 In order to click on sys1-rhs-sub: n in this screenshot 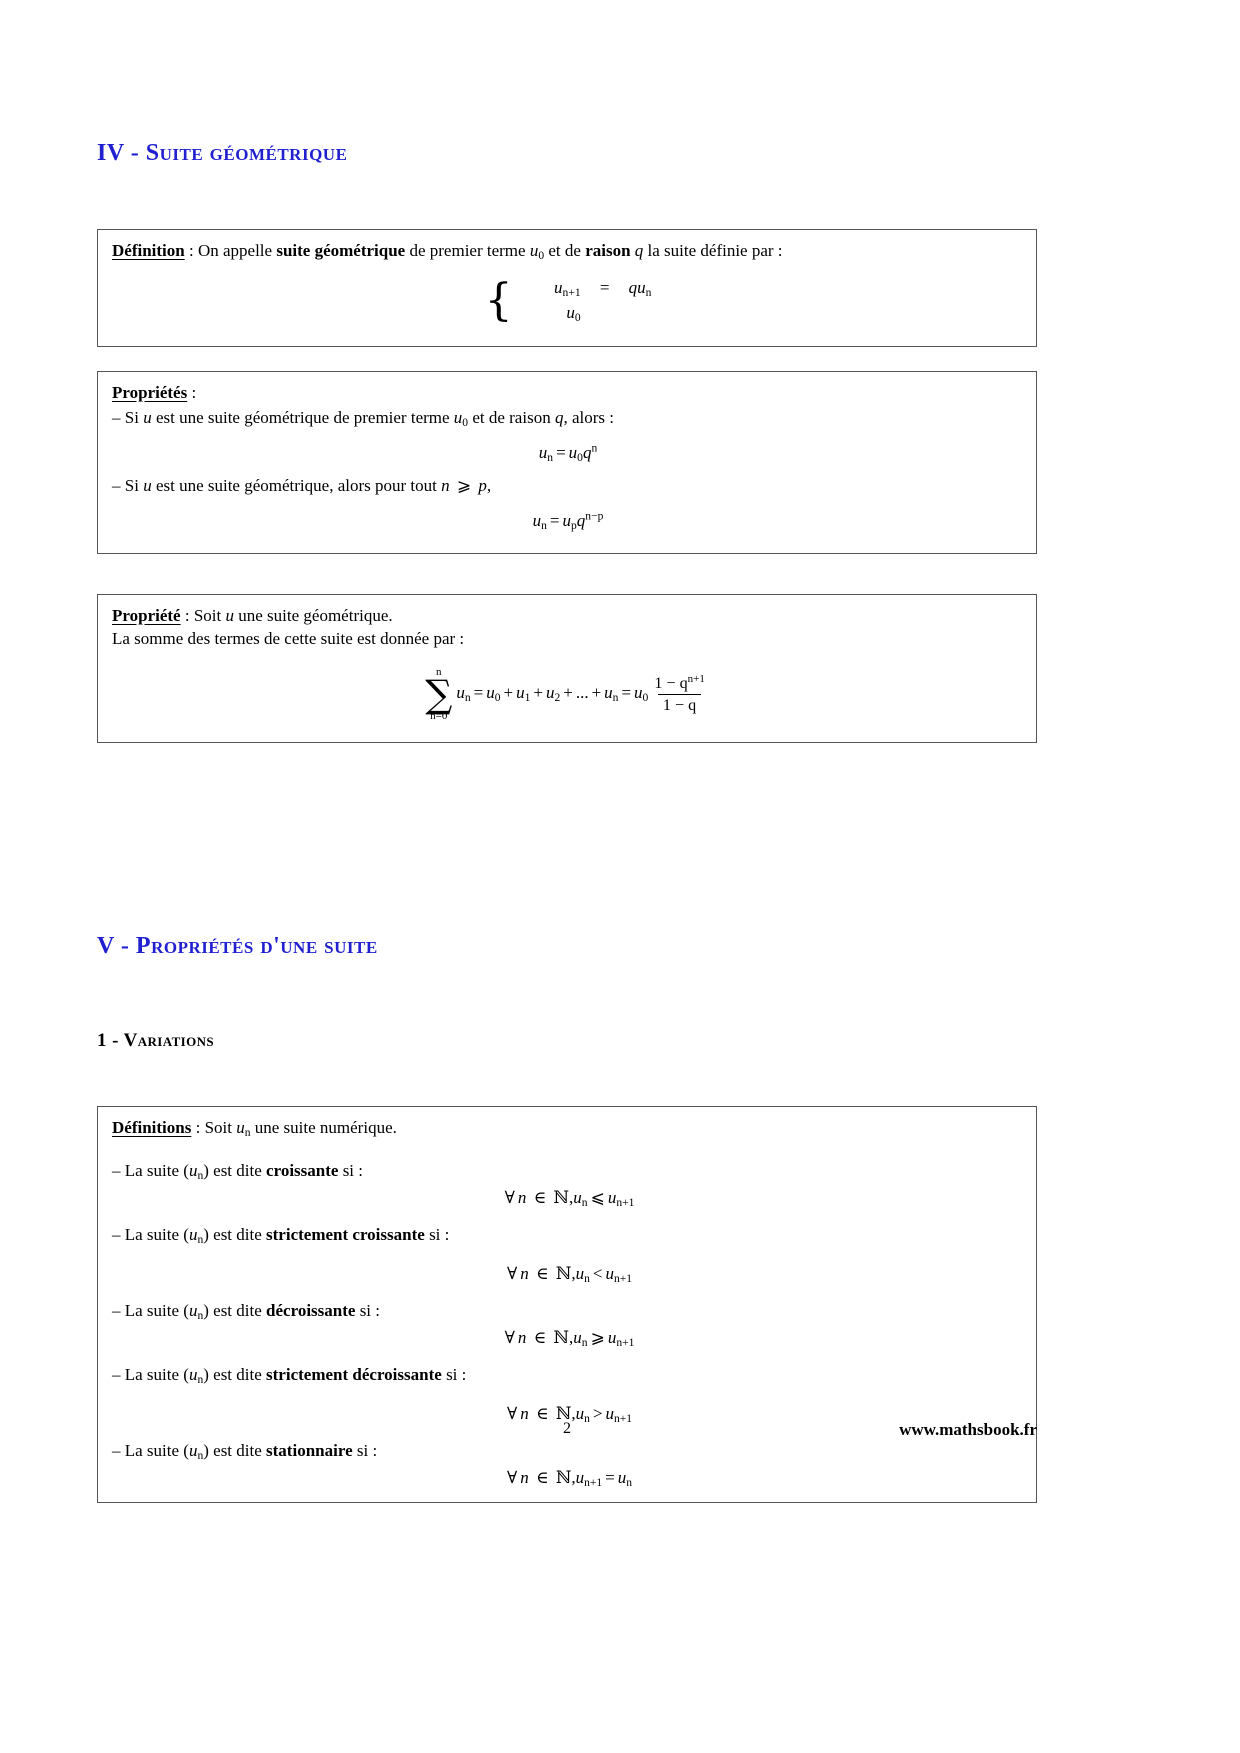, I will do `click(648, 292)`.